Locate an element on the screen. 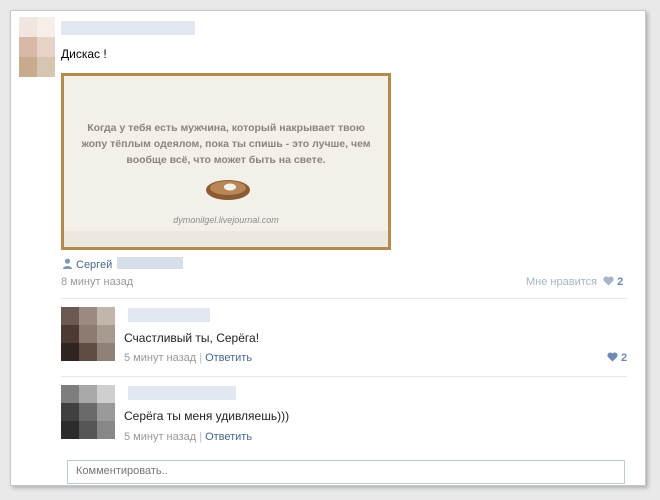  comment-input is located at coordinates (346, 471).